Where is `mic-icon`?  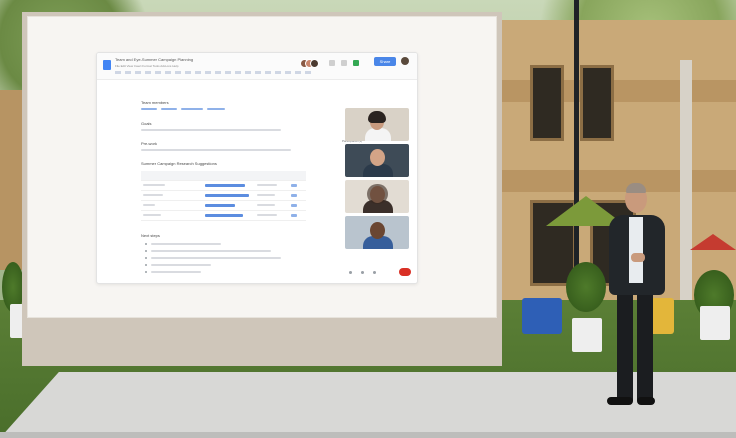 mic-icon is located at coordinates (350, 272).